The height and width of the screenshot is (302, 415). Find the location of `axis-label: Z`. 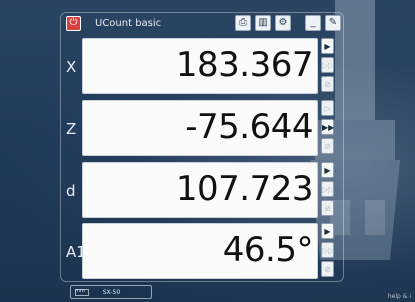

axis-label: Z is located at coordinates (71, 129).